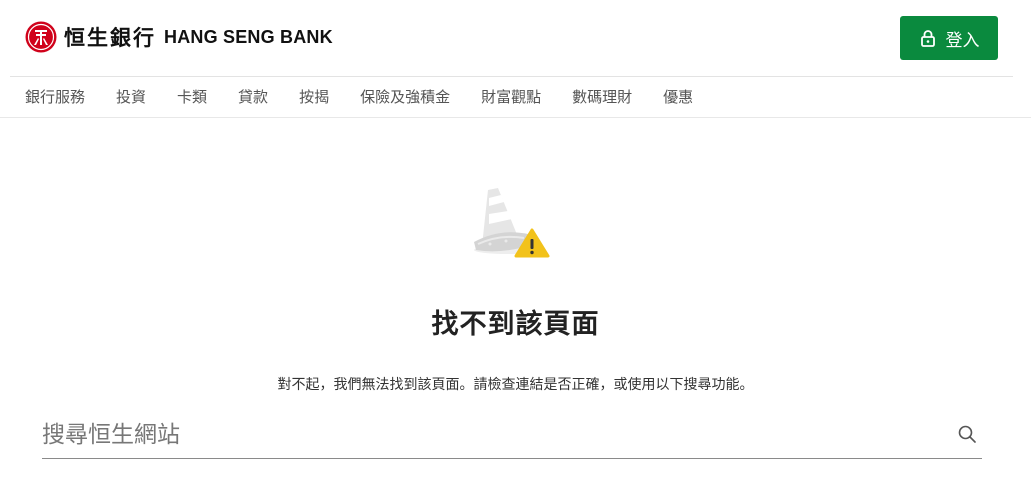  I want to click on broken-cone-warning-icon, so click(512, 223).